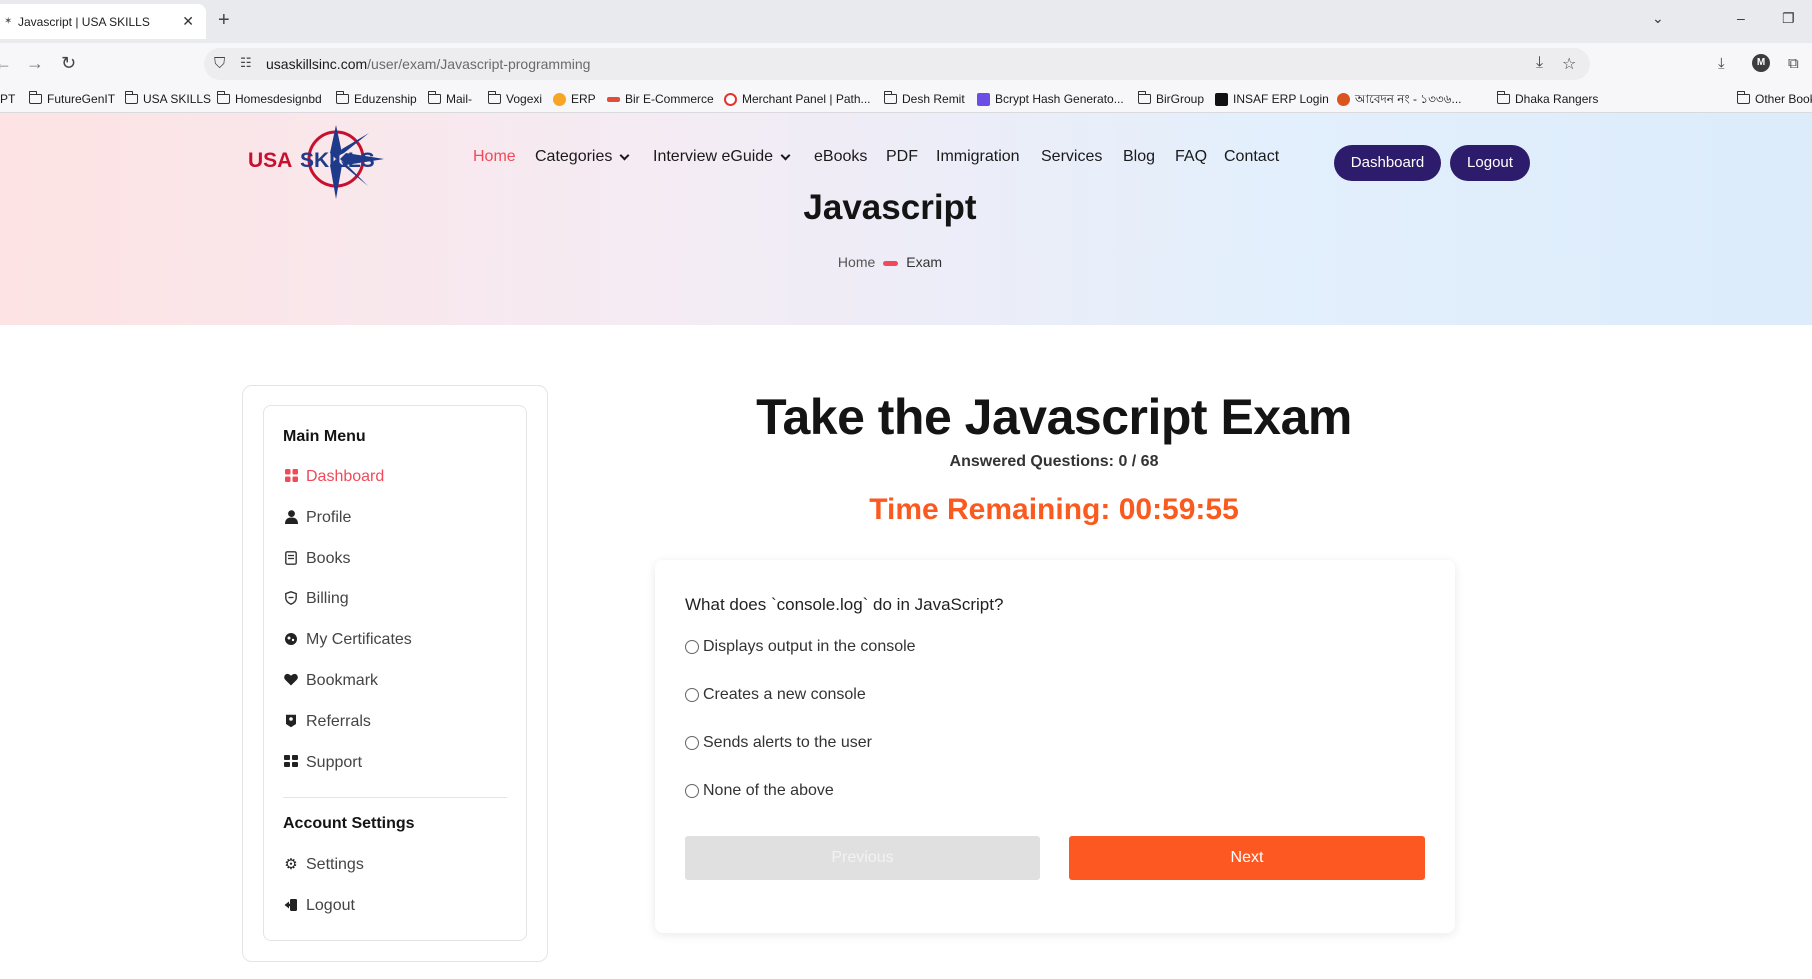 The height and width of the screenshot is (979, 1812). Describe the element at coordinates (291, 599) in the screenshot. I see `shield-icon` at that location.